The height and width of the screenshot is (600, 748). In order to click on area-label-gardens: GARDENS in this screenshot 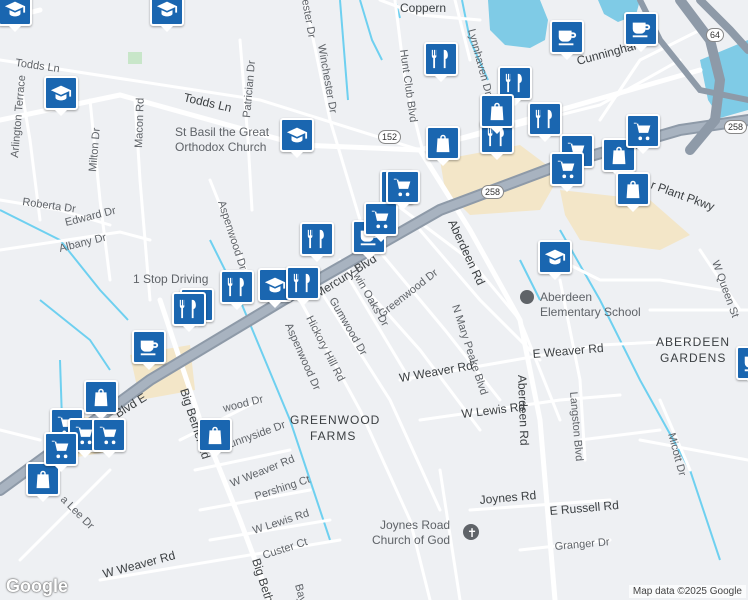, I will do `click(693, 358)`.